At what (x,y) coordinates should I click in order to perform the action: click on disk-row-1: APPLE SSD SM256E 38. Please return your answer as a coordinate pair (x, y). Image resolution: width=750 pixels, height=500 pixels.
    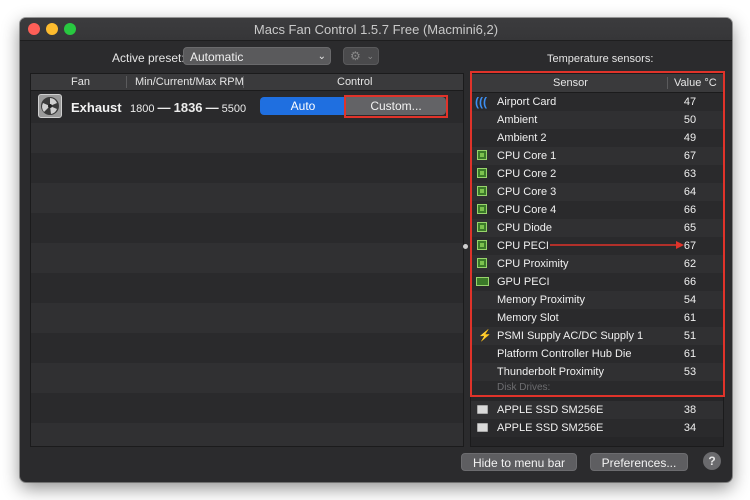
    Looking at the image, I should click on (597, 410).